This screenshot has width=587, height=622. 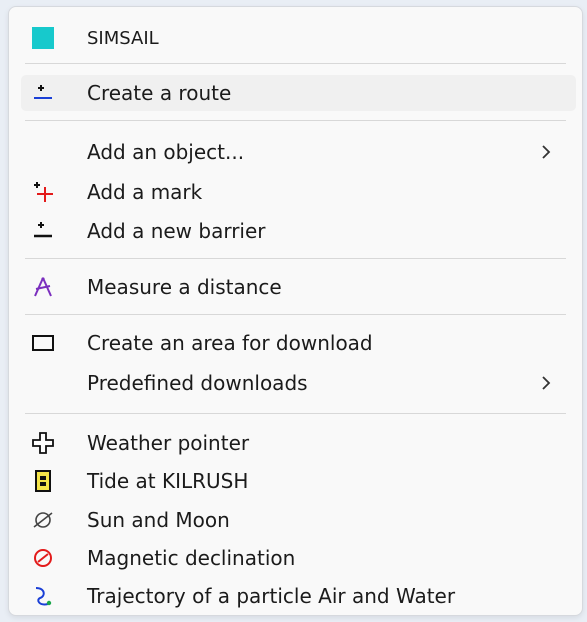 What do you see at coordinates (43, 558) in the screenshot?
I see `no-entry-red-icon` at bounding box center [43, 558].